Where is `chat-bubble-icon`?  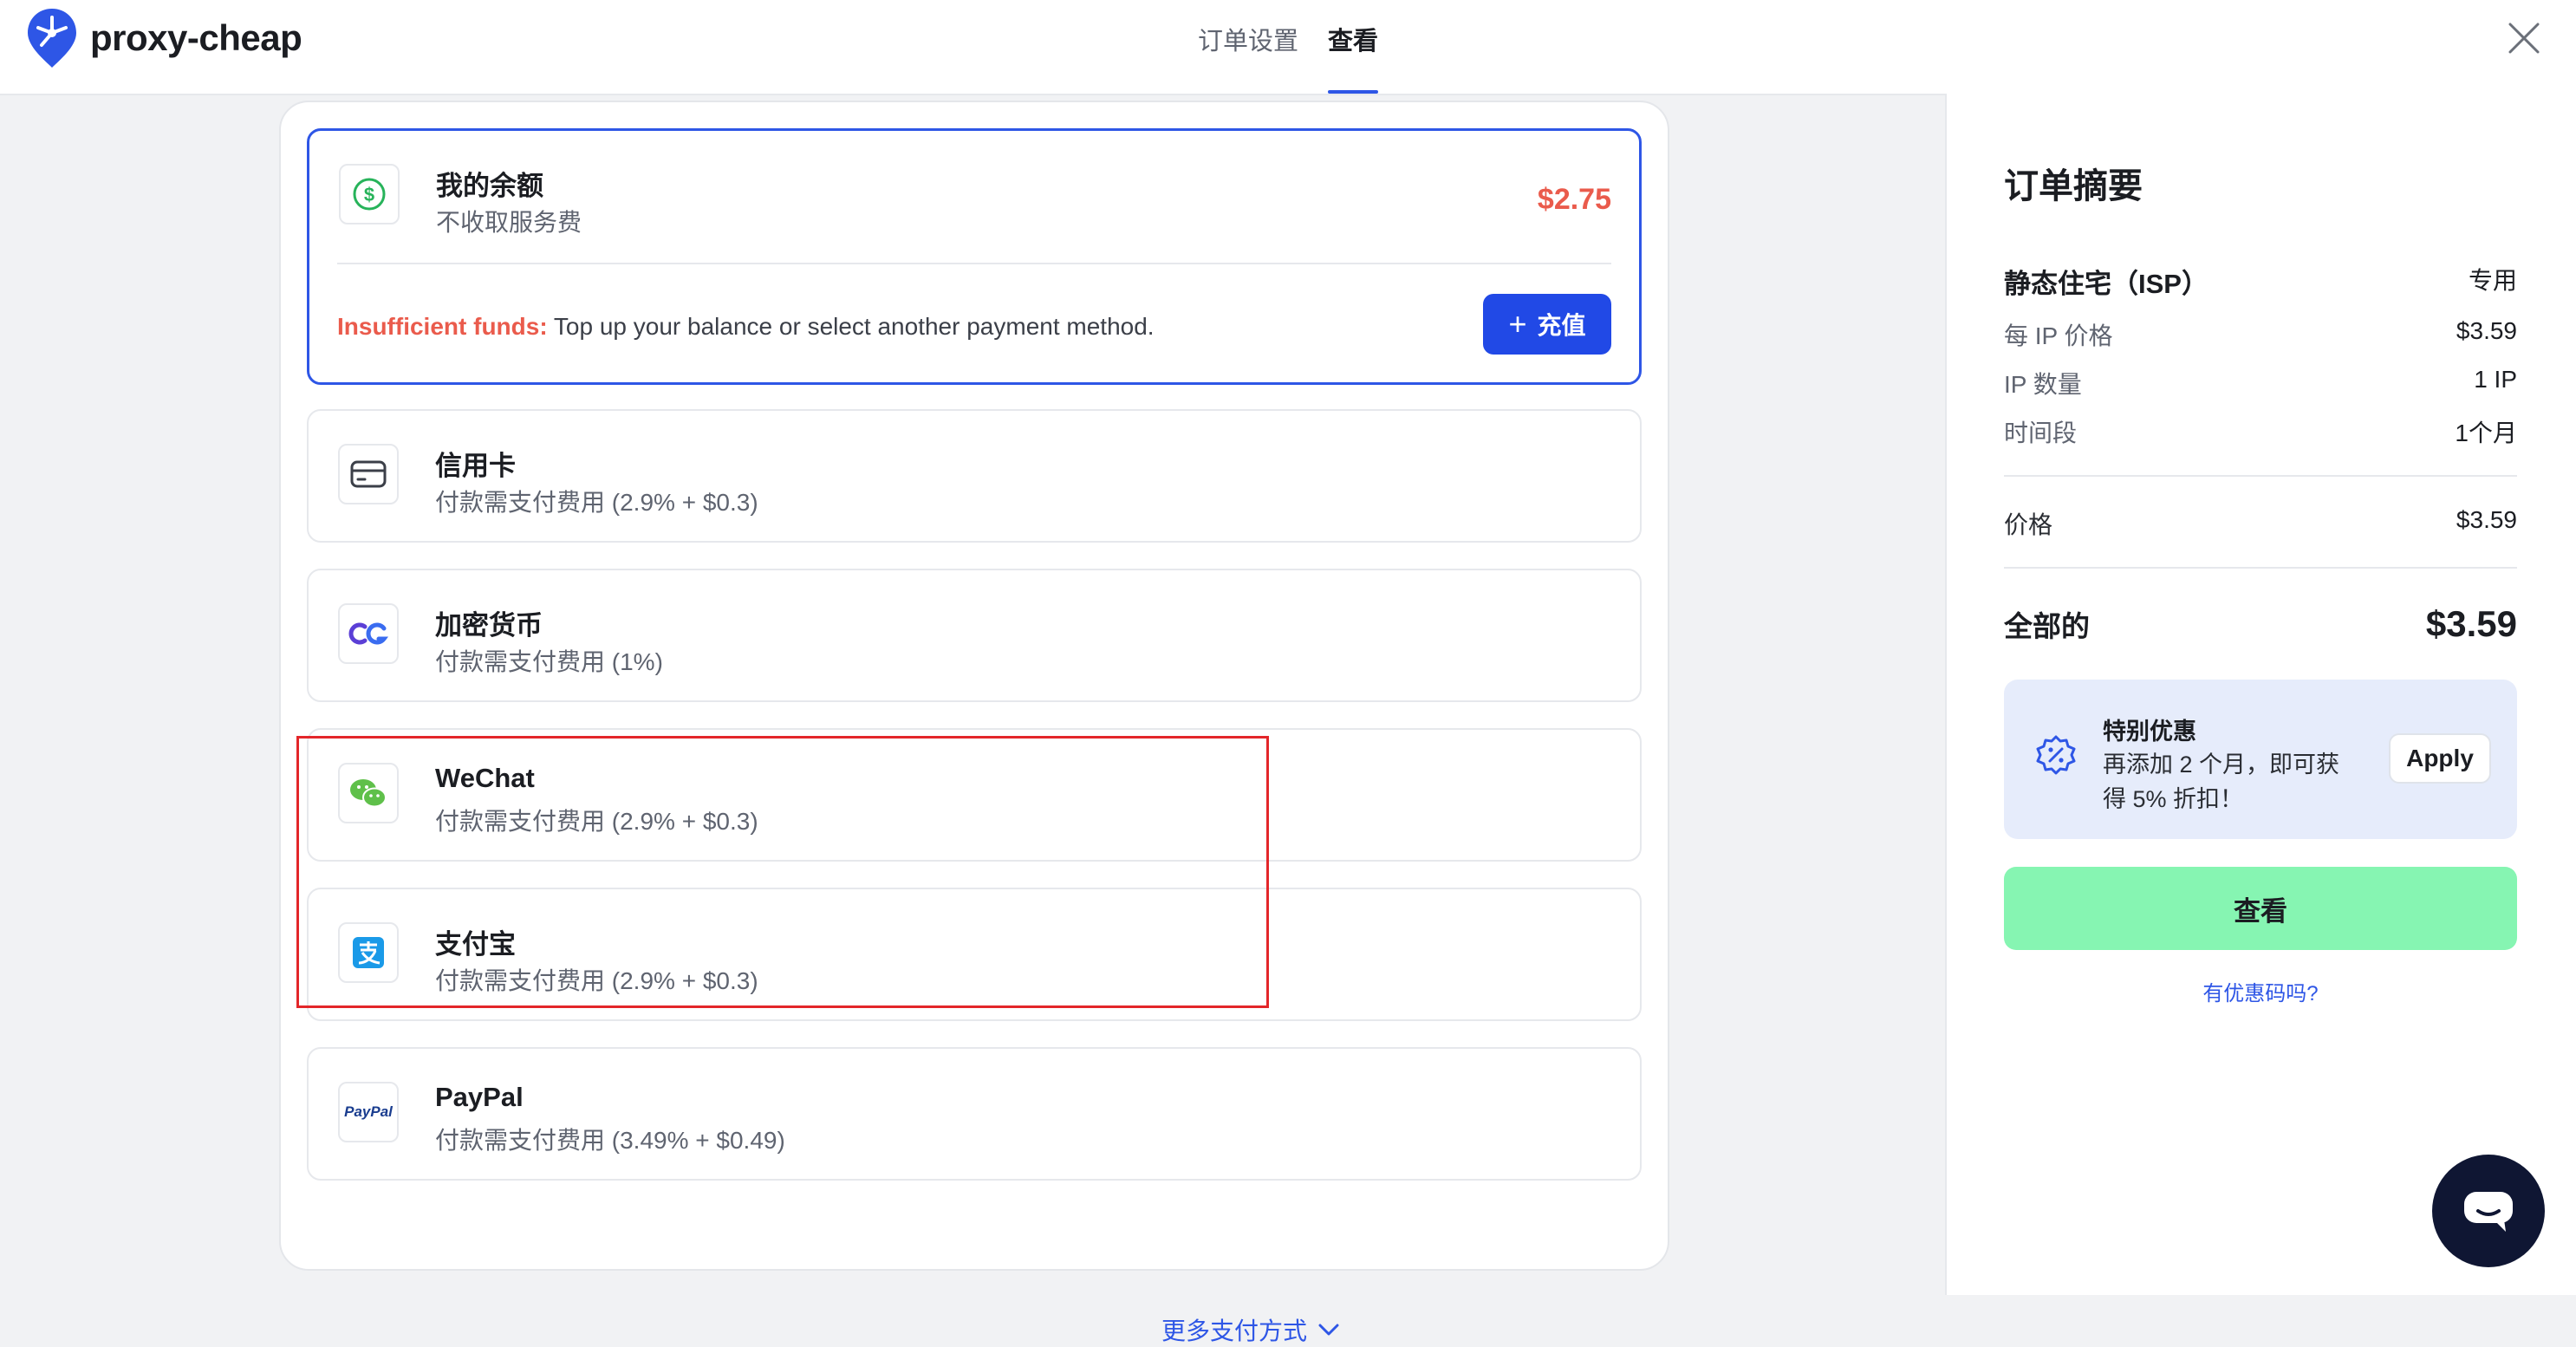 chat-bubble-icon is located at coordinates (2488, 1212).